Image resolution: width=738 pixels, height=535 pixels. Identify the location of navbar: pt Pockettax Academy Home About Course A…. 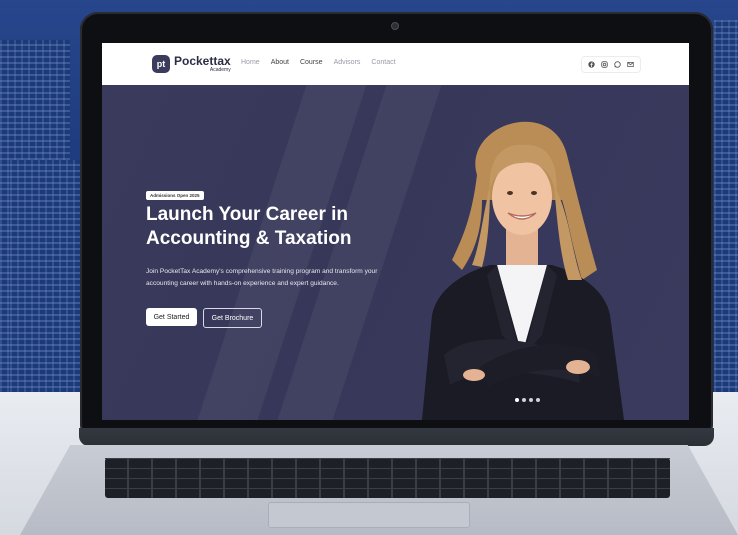
(395, 64).